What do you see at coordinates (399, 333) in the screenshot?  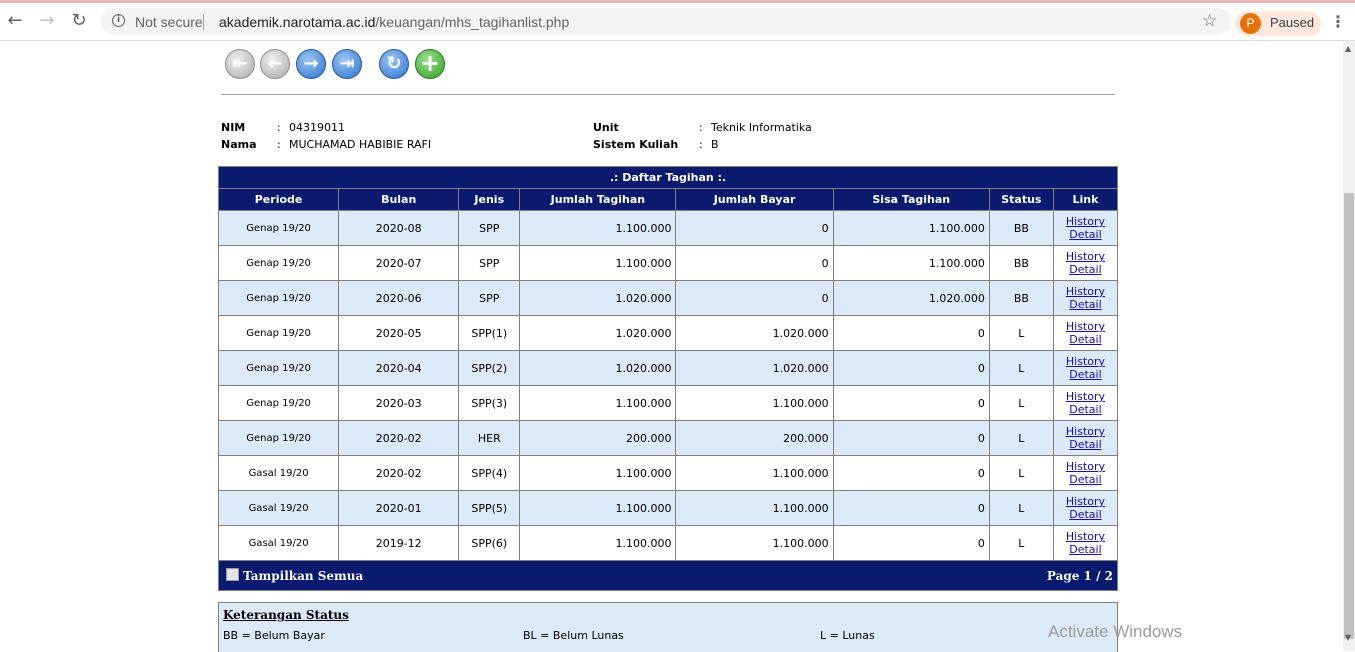 I see `cell-bulan: 2020-05` at bounding box center [399, 333].